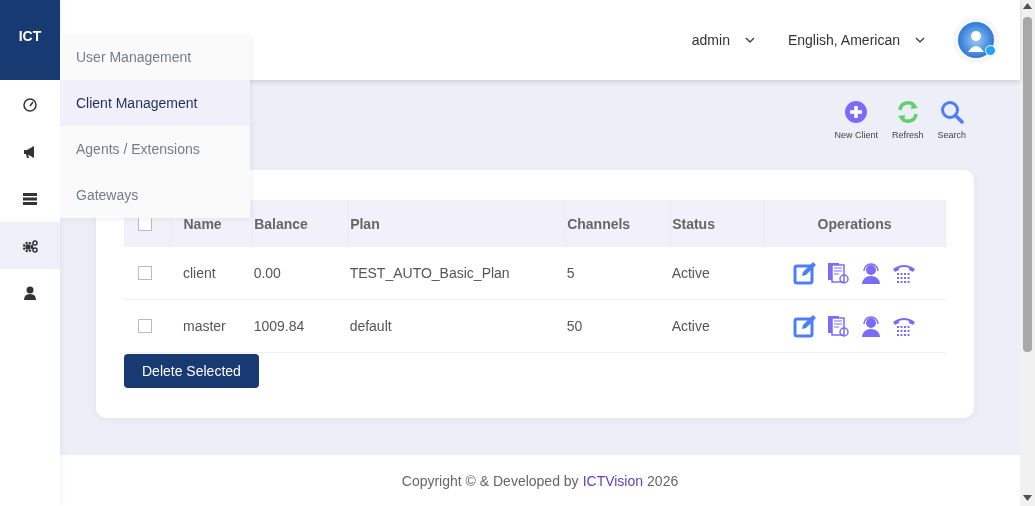  Describe the element at coordinates (717, 223) in the screenshot. I see `column-header: Status` at that location.